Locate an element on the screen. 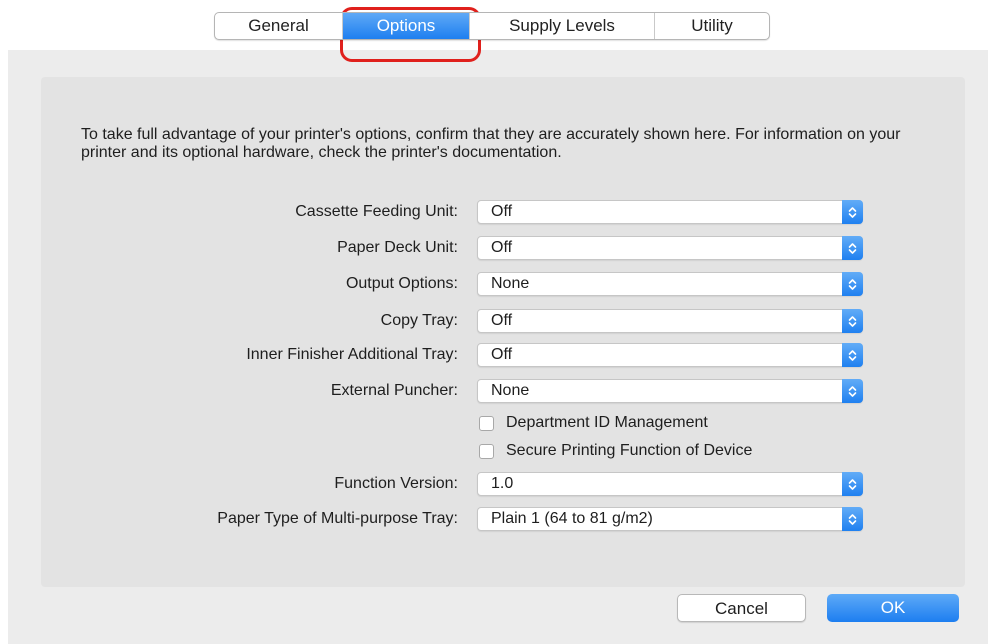  output-options-select: None is located at coordinates (670, 284).